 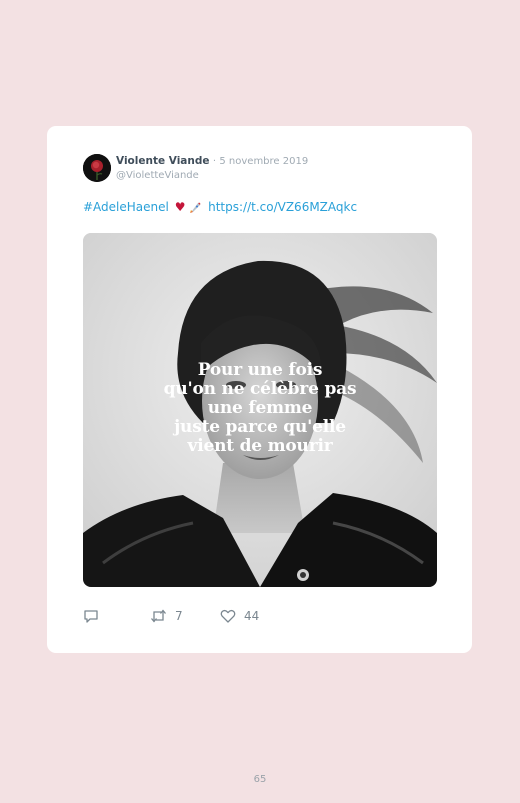 I want to click on page-number: 65, so click(x=260, y=779).